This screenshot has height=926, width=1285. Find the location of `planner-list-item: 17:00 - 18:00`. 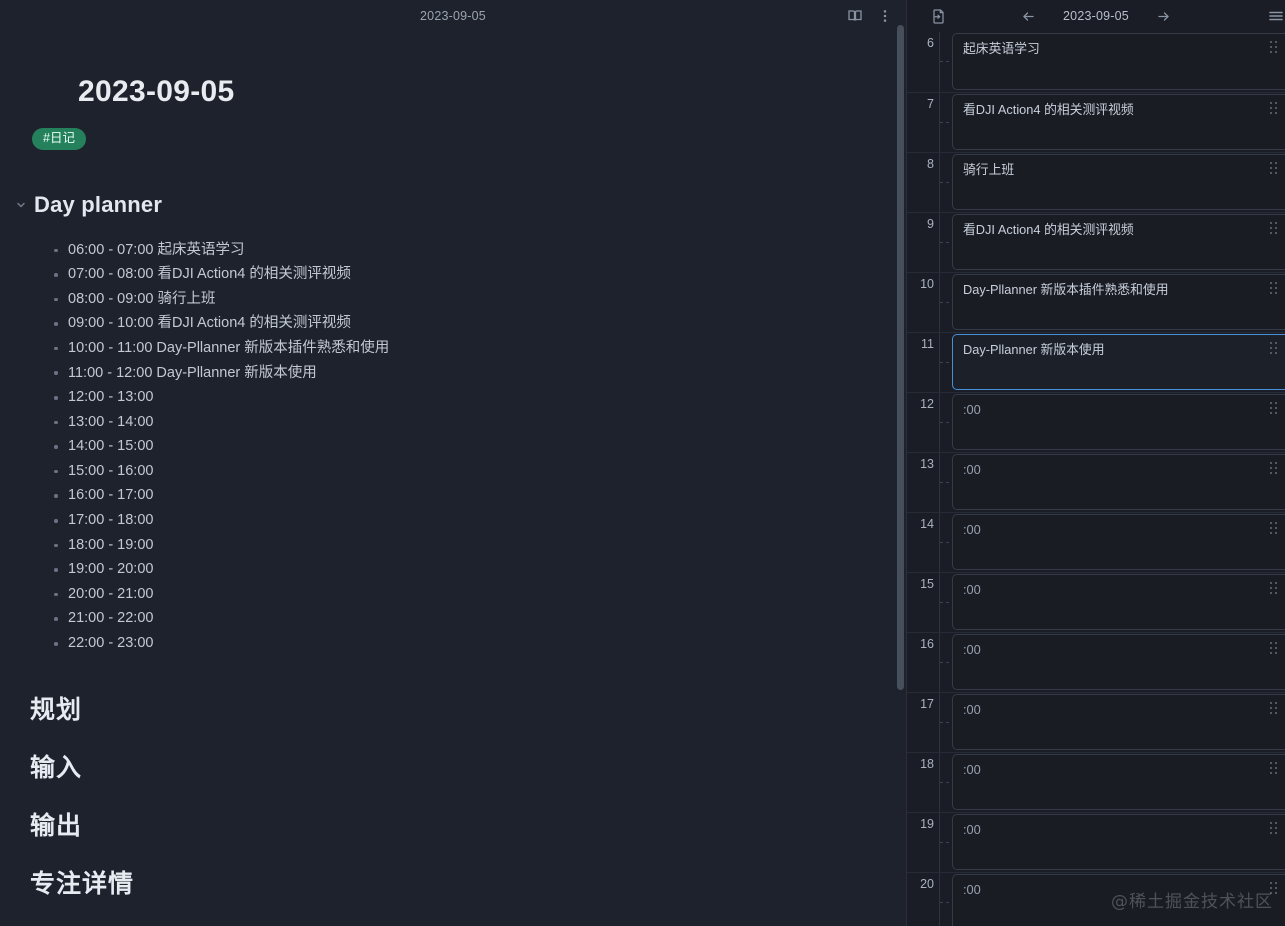

planner-list-item: 17:00 - 18:00 is located at coordinates (458, 520).